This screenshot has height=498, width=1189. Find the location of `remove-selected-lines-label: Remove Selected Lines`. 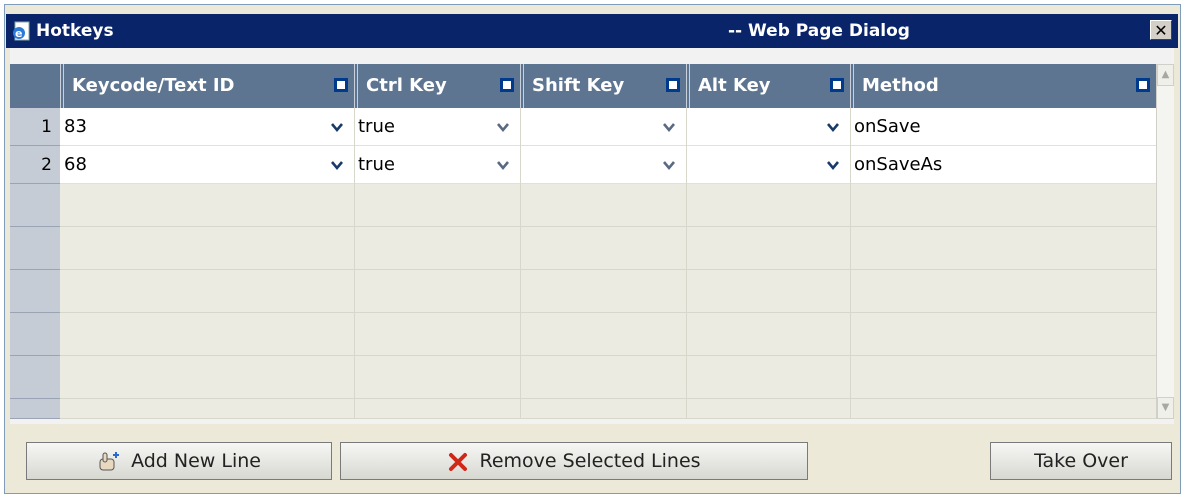

remove-selected-lines-label: Remove Selected Lines is located at coordinates (590, 461).